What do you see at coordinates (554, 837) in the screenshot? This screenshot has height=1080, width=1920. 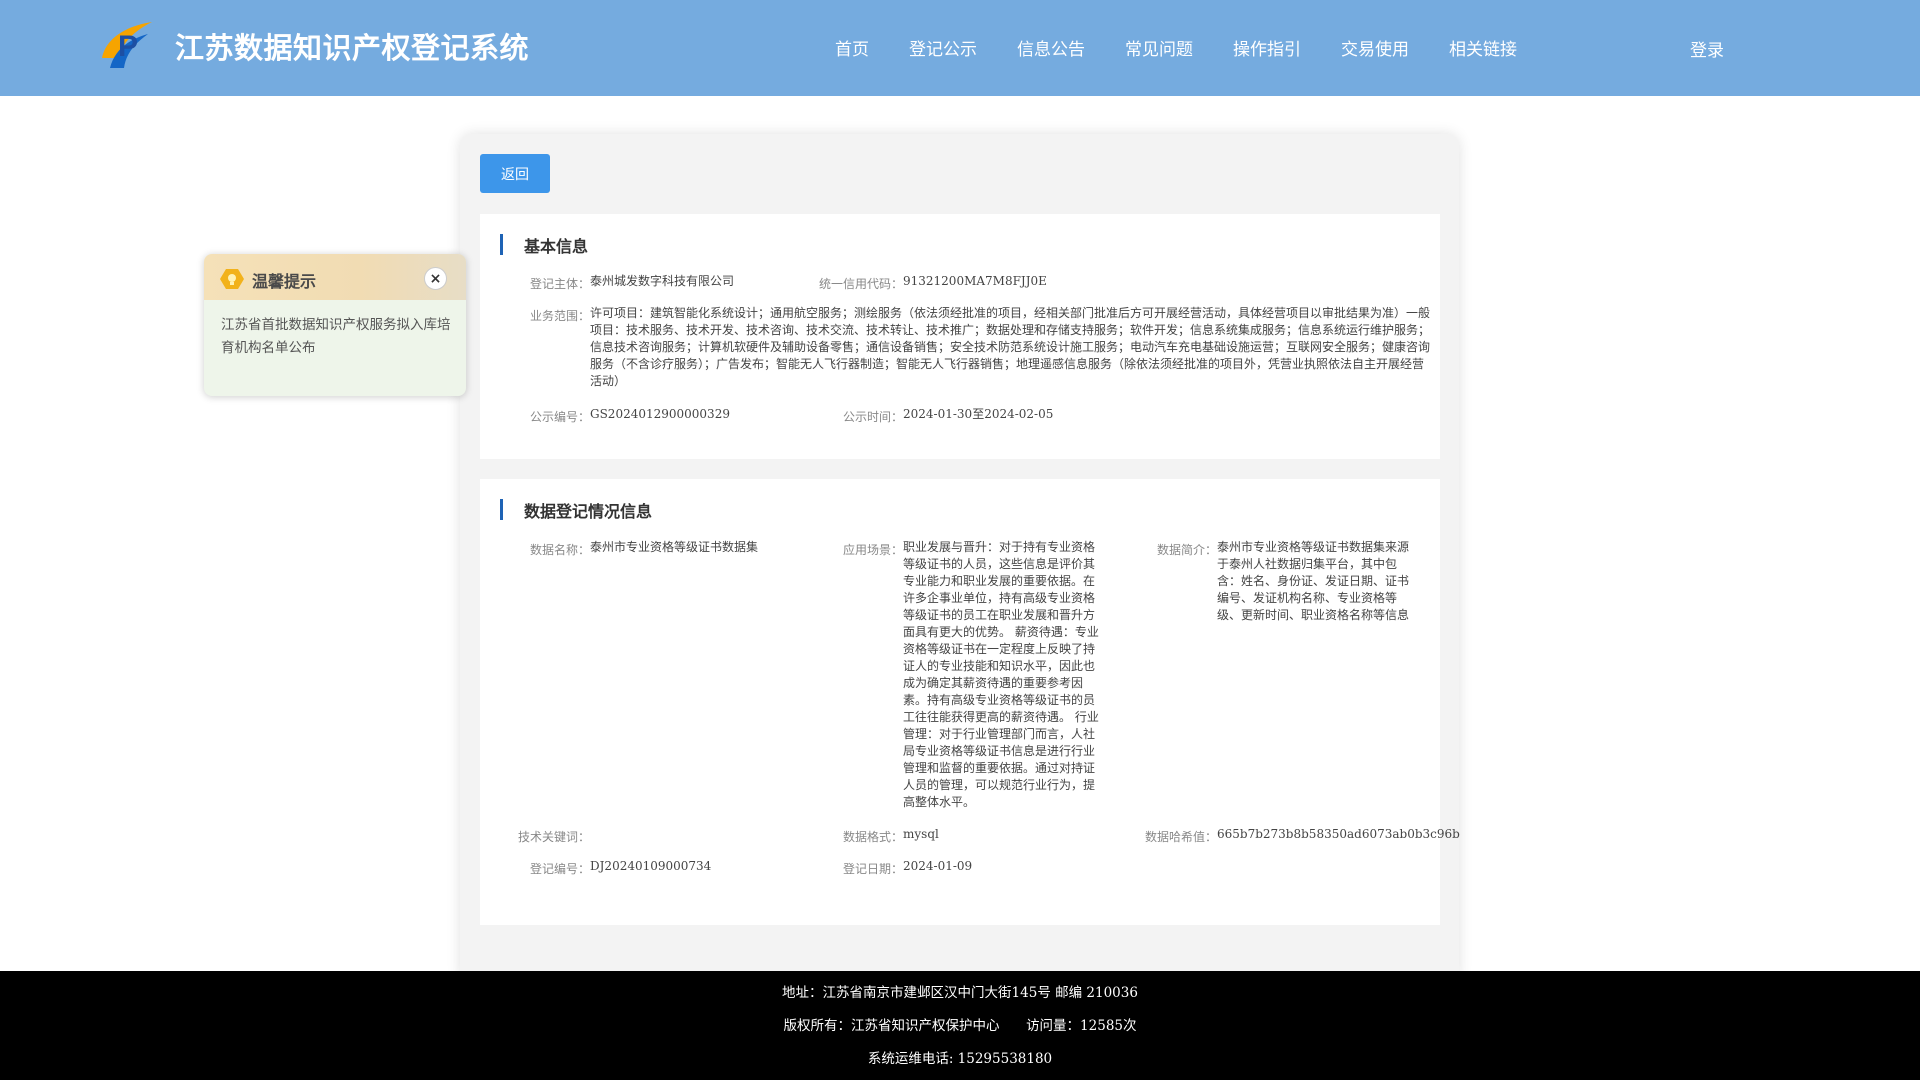 I see `keywords-label: 技术关键词：` at bounding box center [554, 837].